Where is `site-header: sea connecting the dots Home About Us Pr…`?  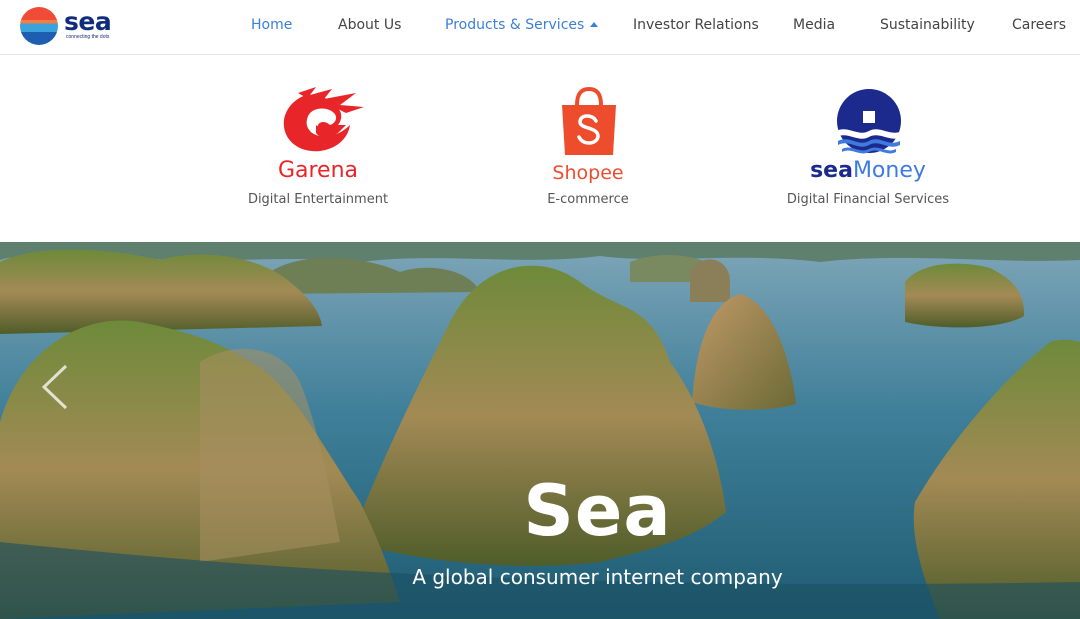
site-header: sea connecting the dots Home About Us Pr… is located at coordinates (540, 27).